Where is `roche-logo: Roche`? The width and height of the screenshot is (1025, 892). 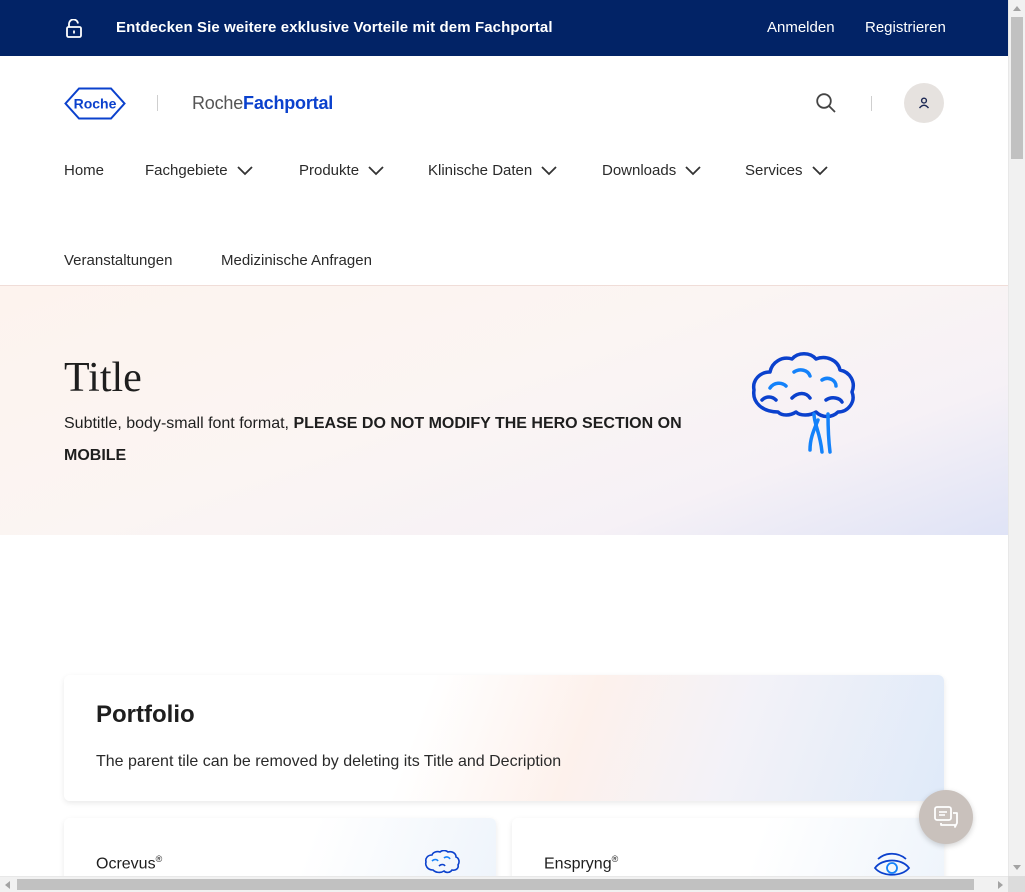 roche-logo: Roche is located at coordinates (95, 103).